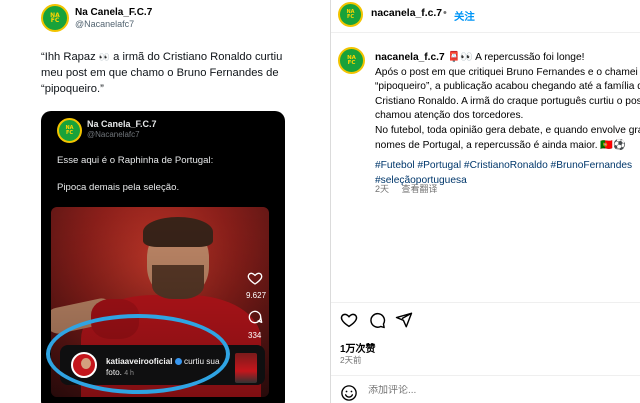 This screenshot has width=640, height=403. I want to click on comment-count: 334, so click(255, 335).